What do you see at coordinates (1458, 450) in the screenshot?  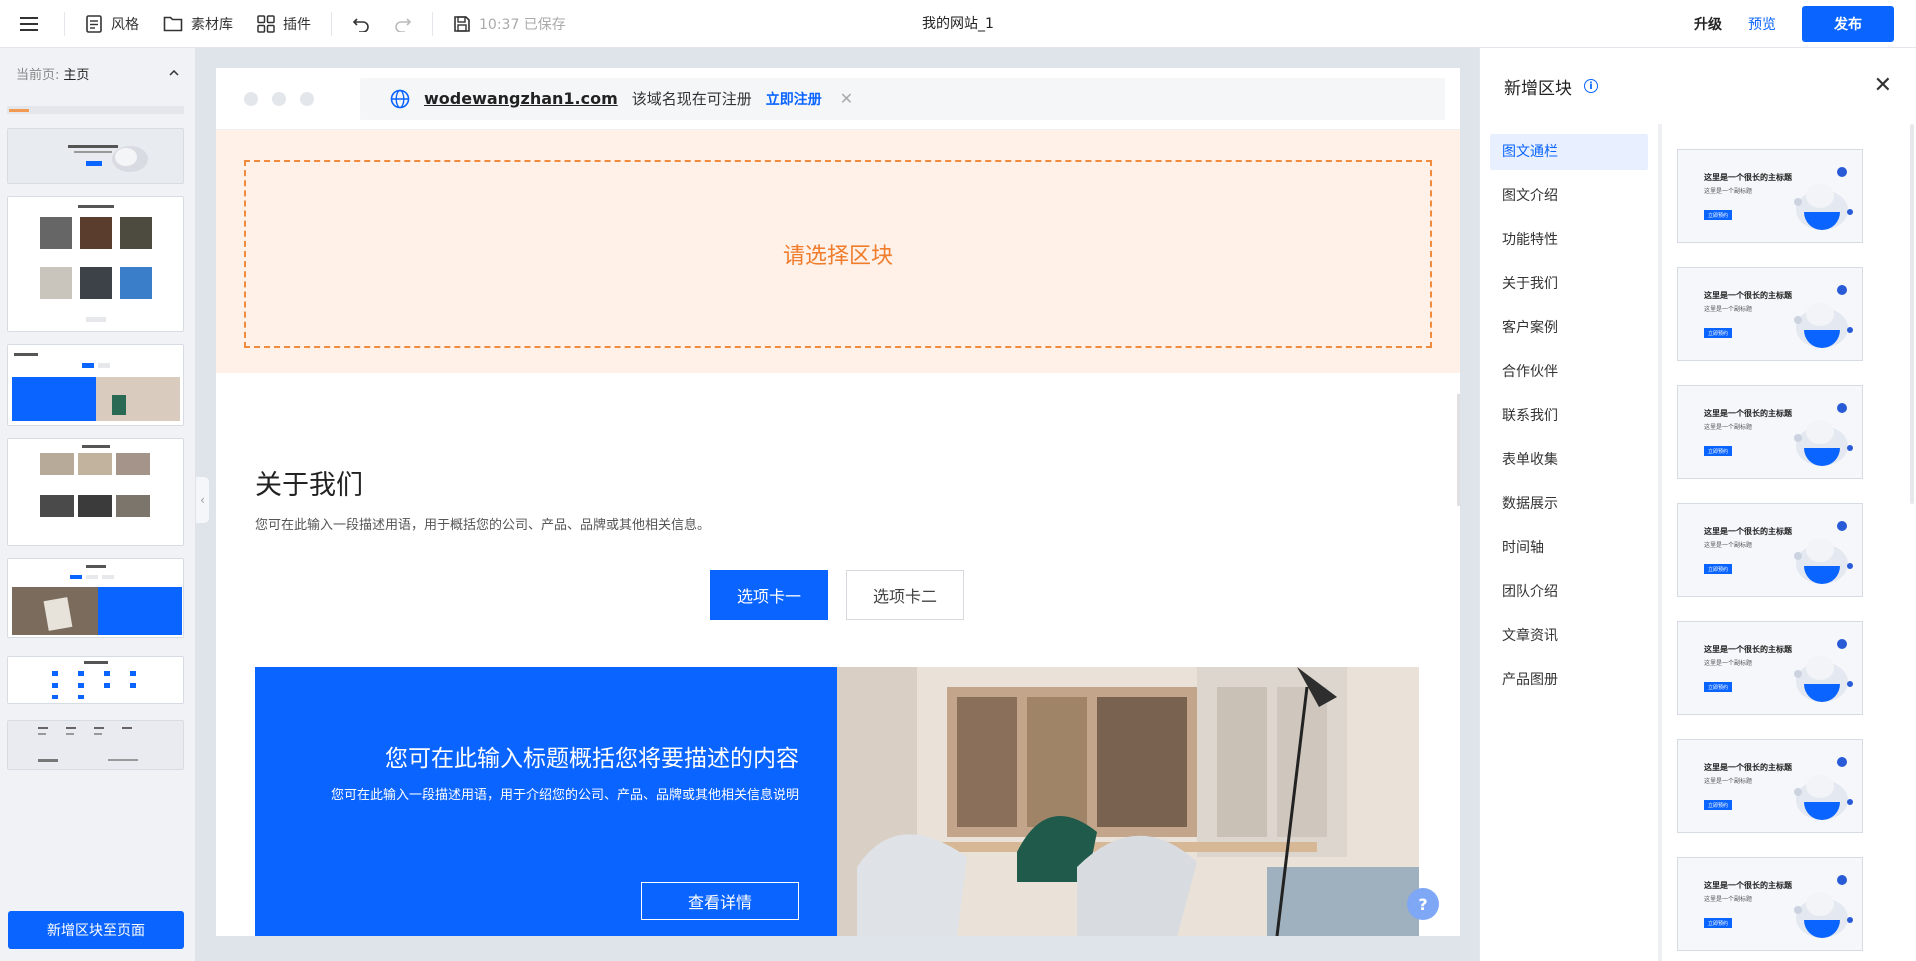 I see `canvas-scrollbar` at bounding box center [1458, 450].